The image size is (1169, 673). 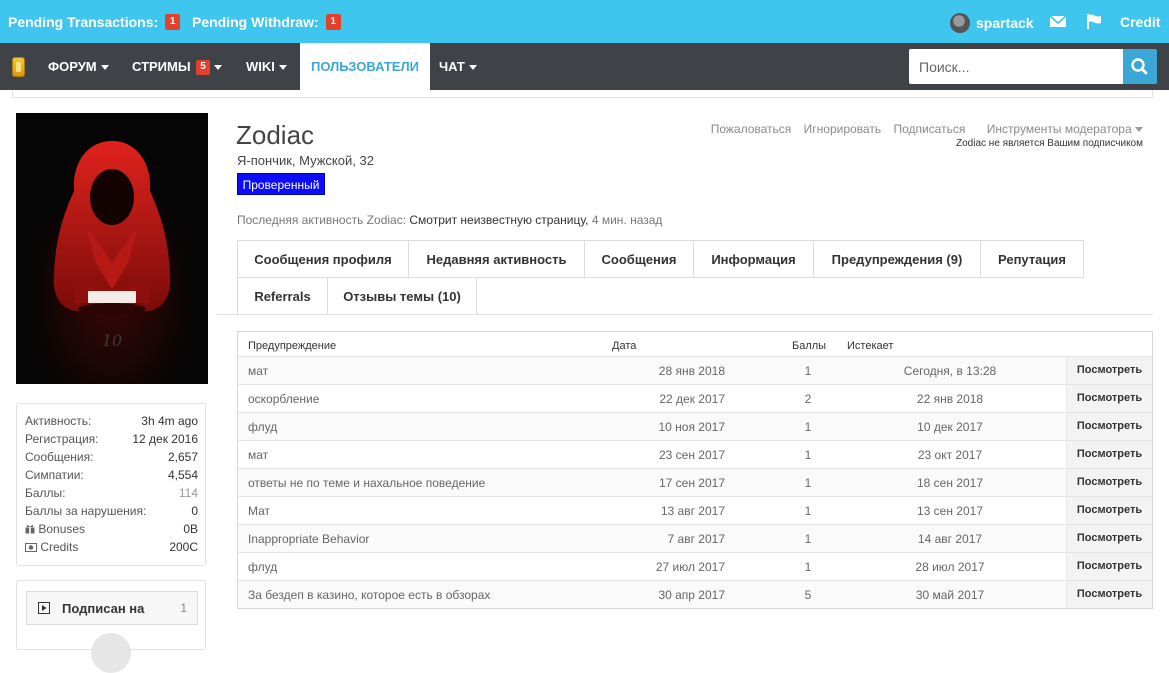 I want to click on nav-item-wiki: WIKI, so click(x=266, y=66).